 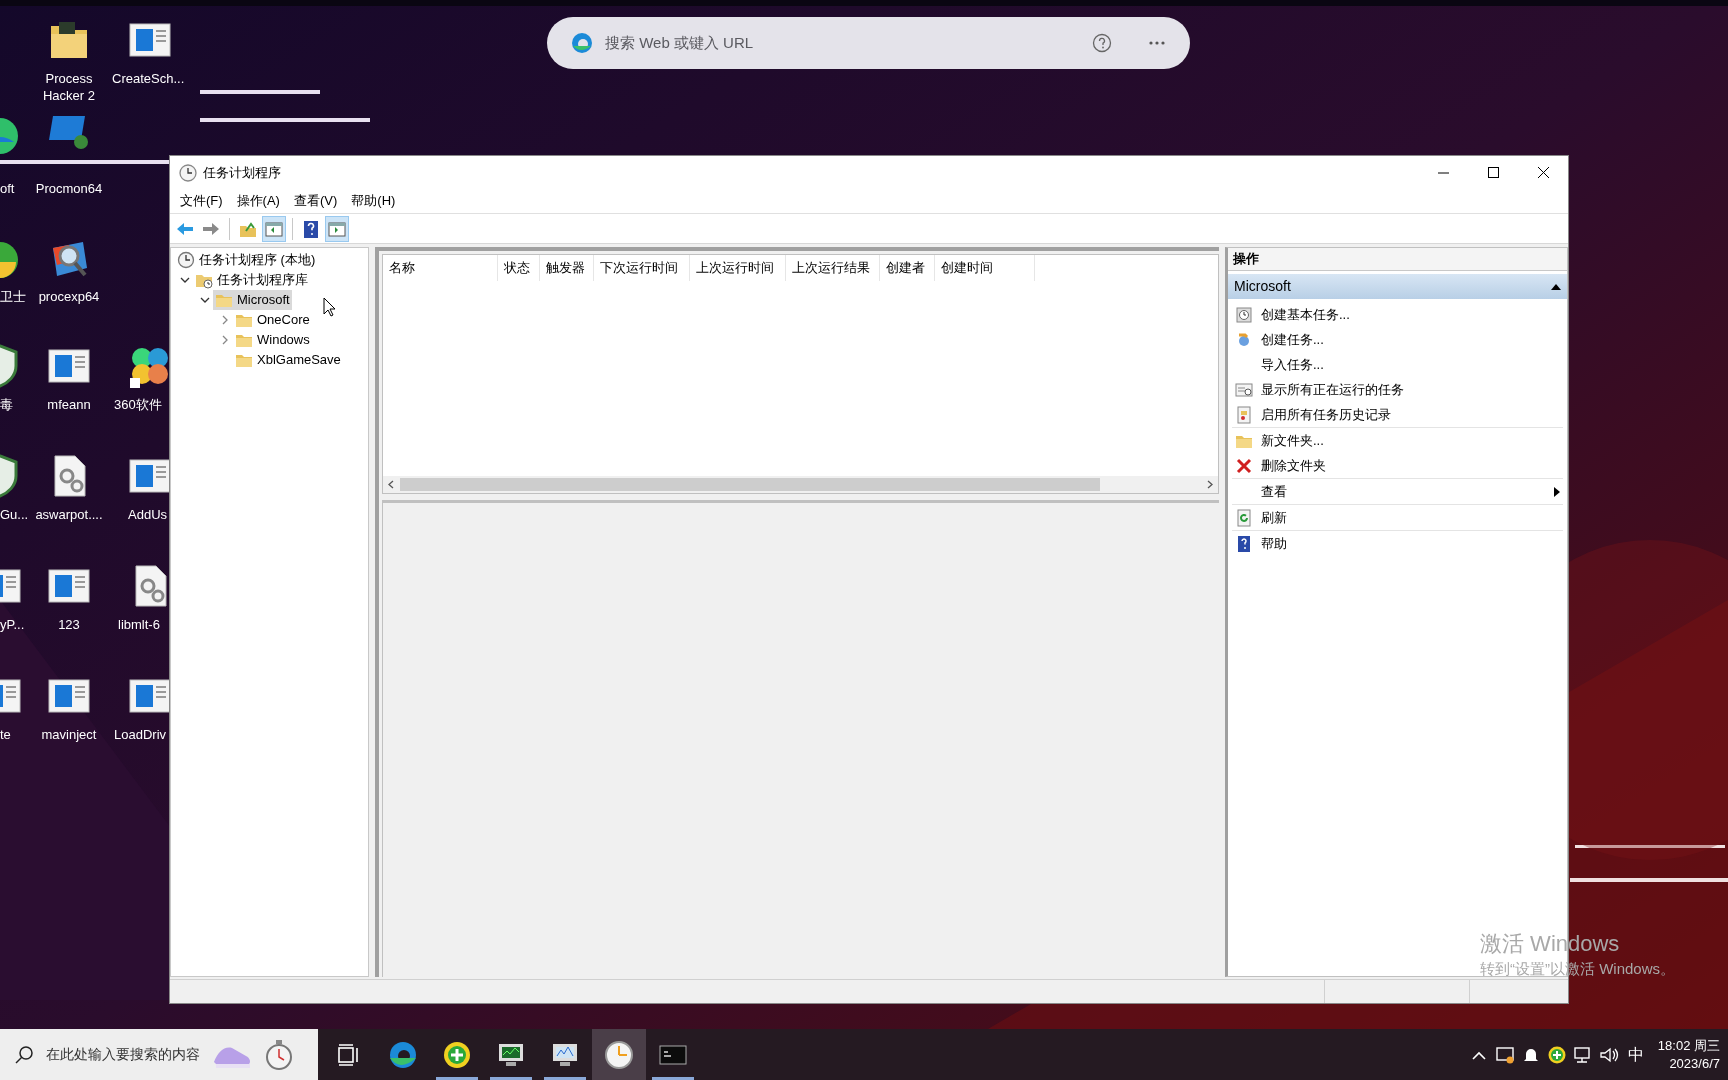 I want to click on screen-icon, so click(x=1504, y=1054).